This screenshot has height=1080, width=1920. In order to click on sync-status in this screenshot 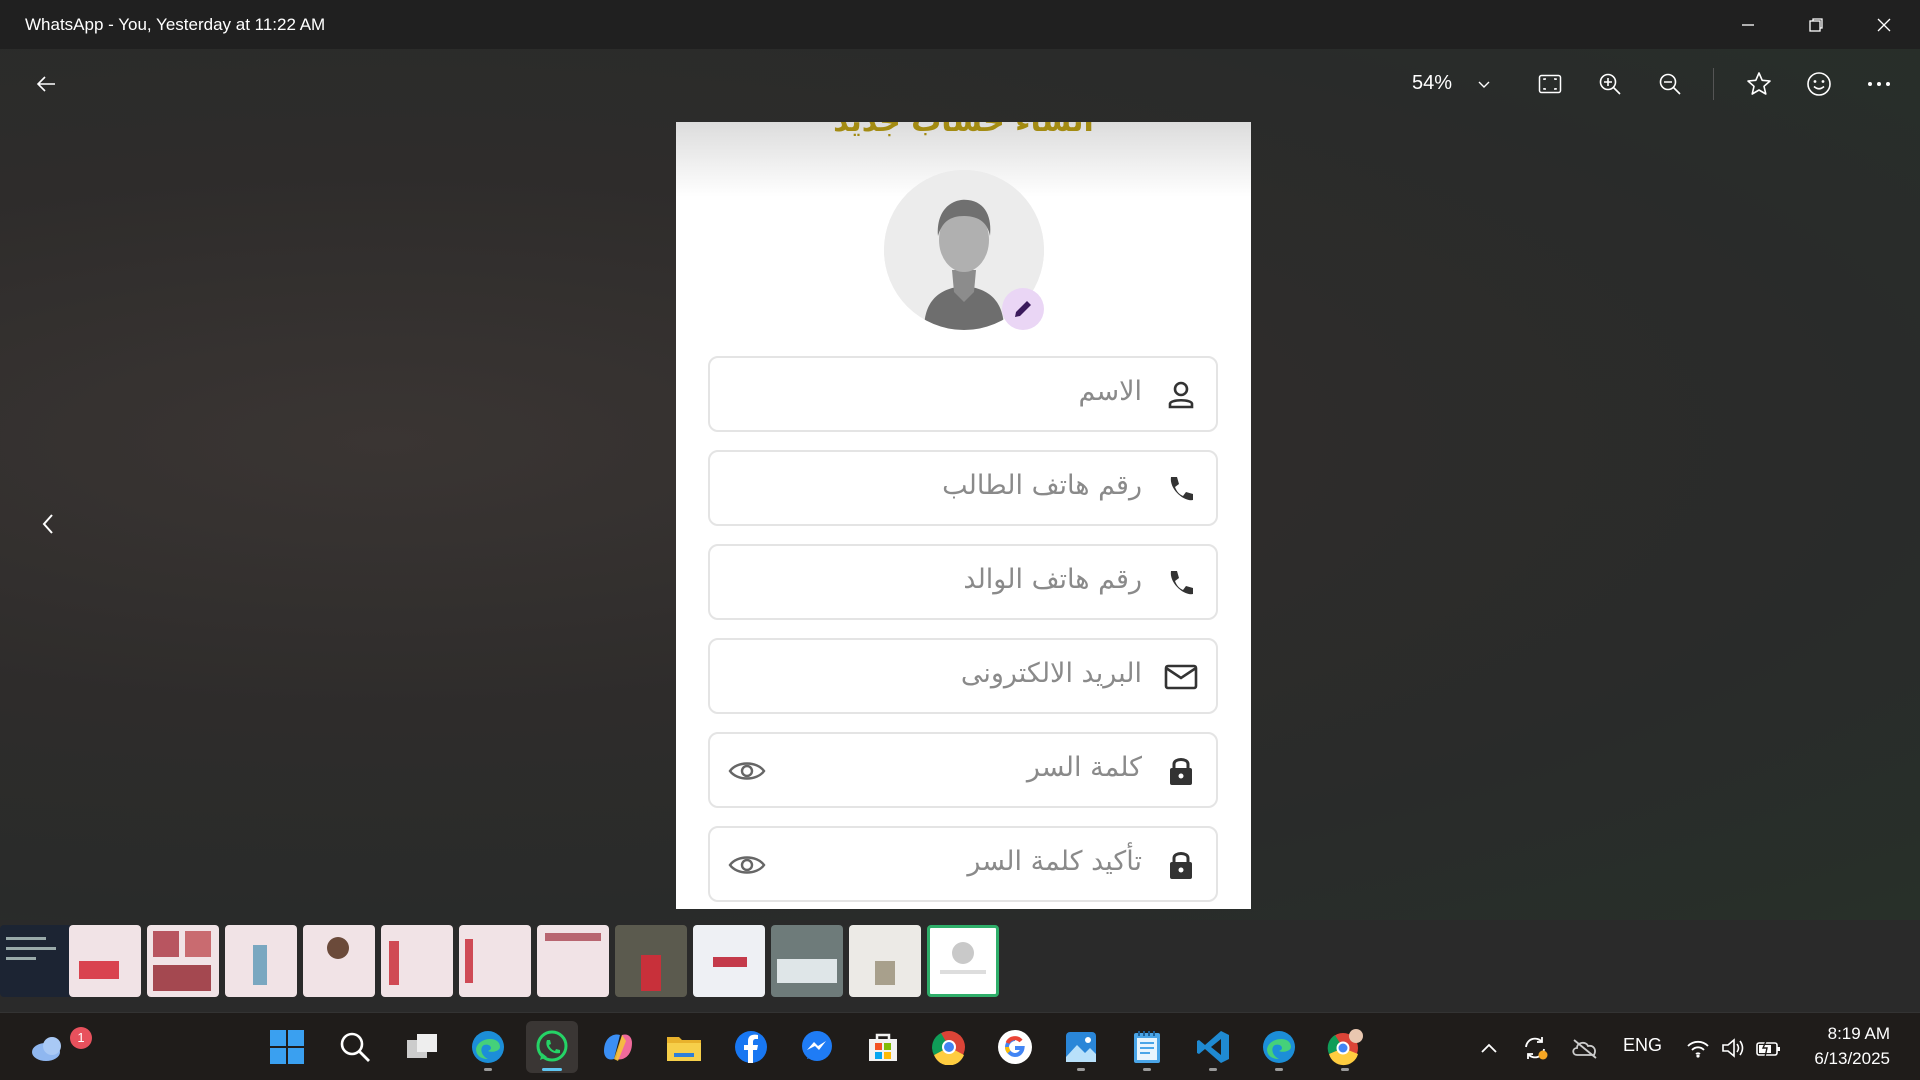, I will do `click(1535, 1048)`.